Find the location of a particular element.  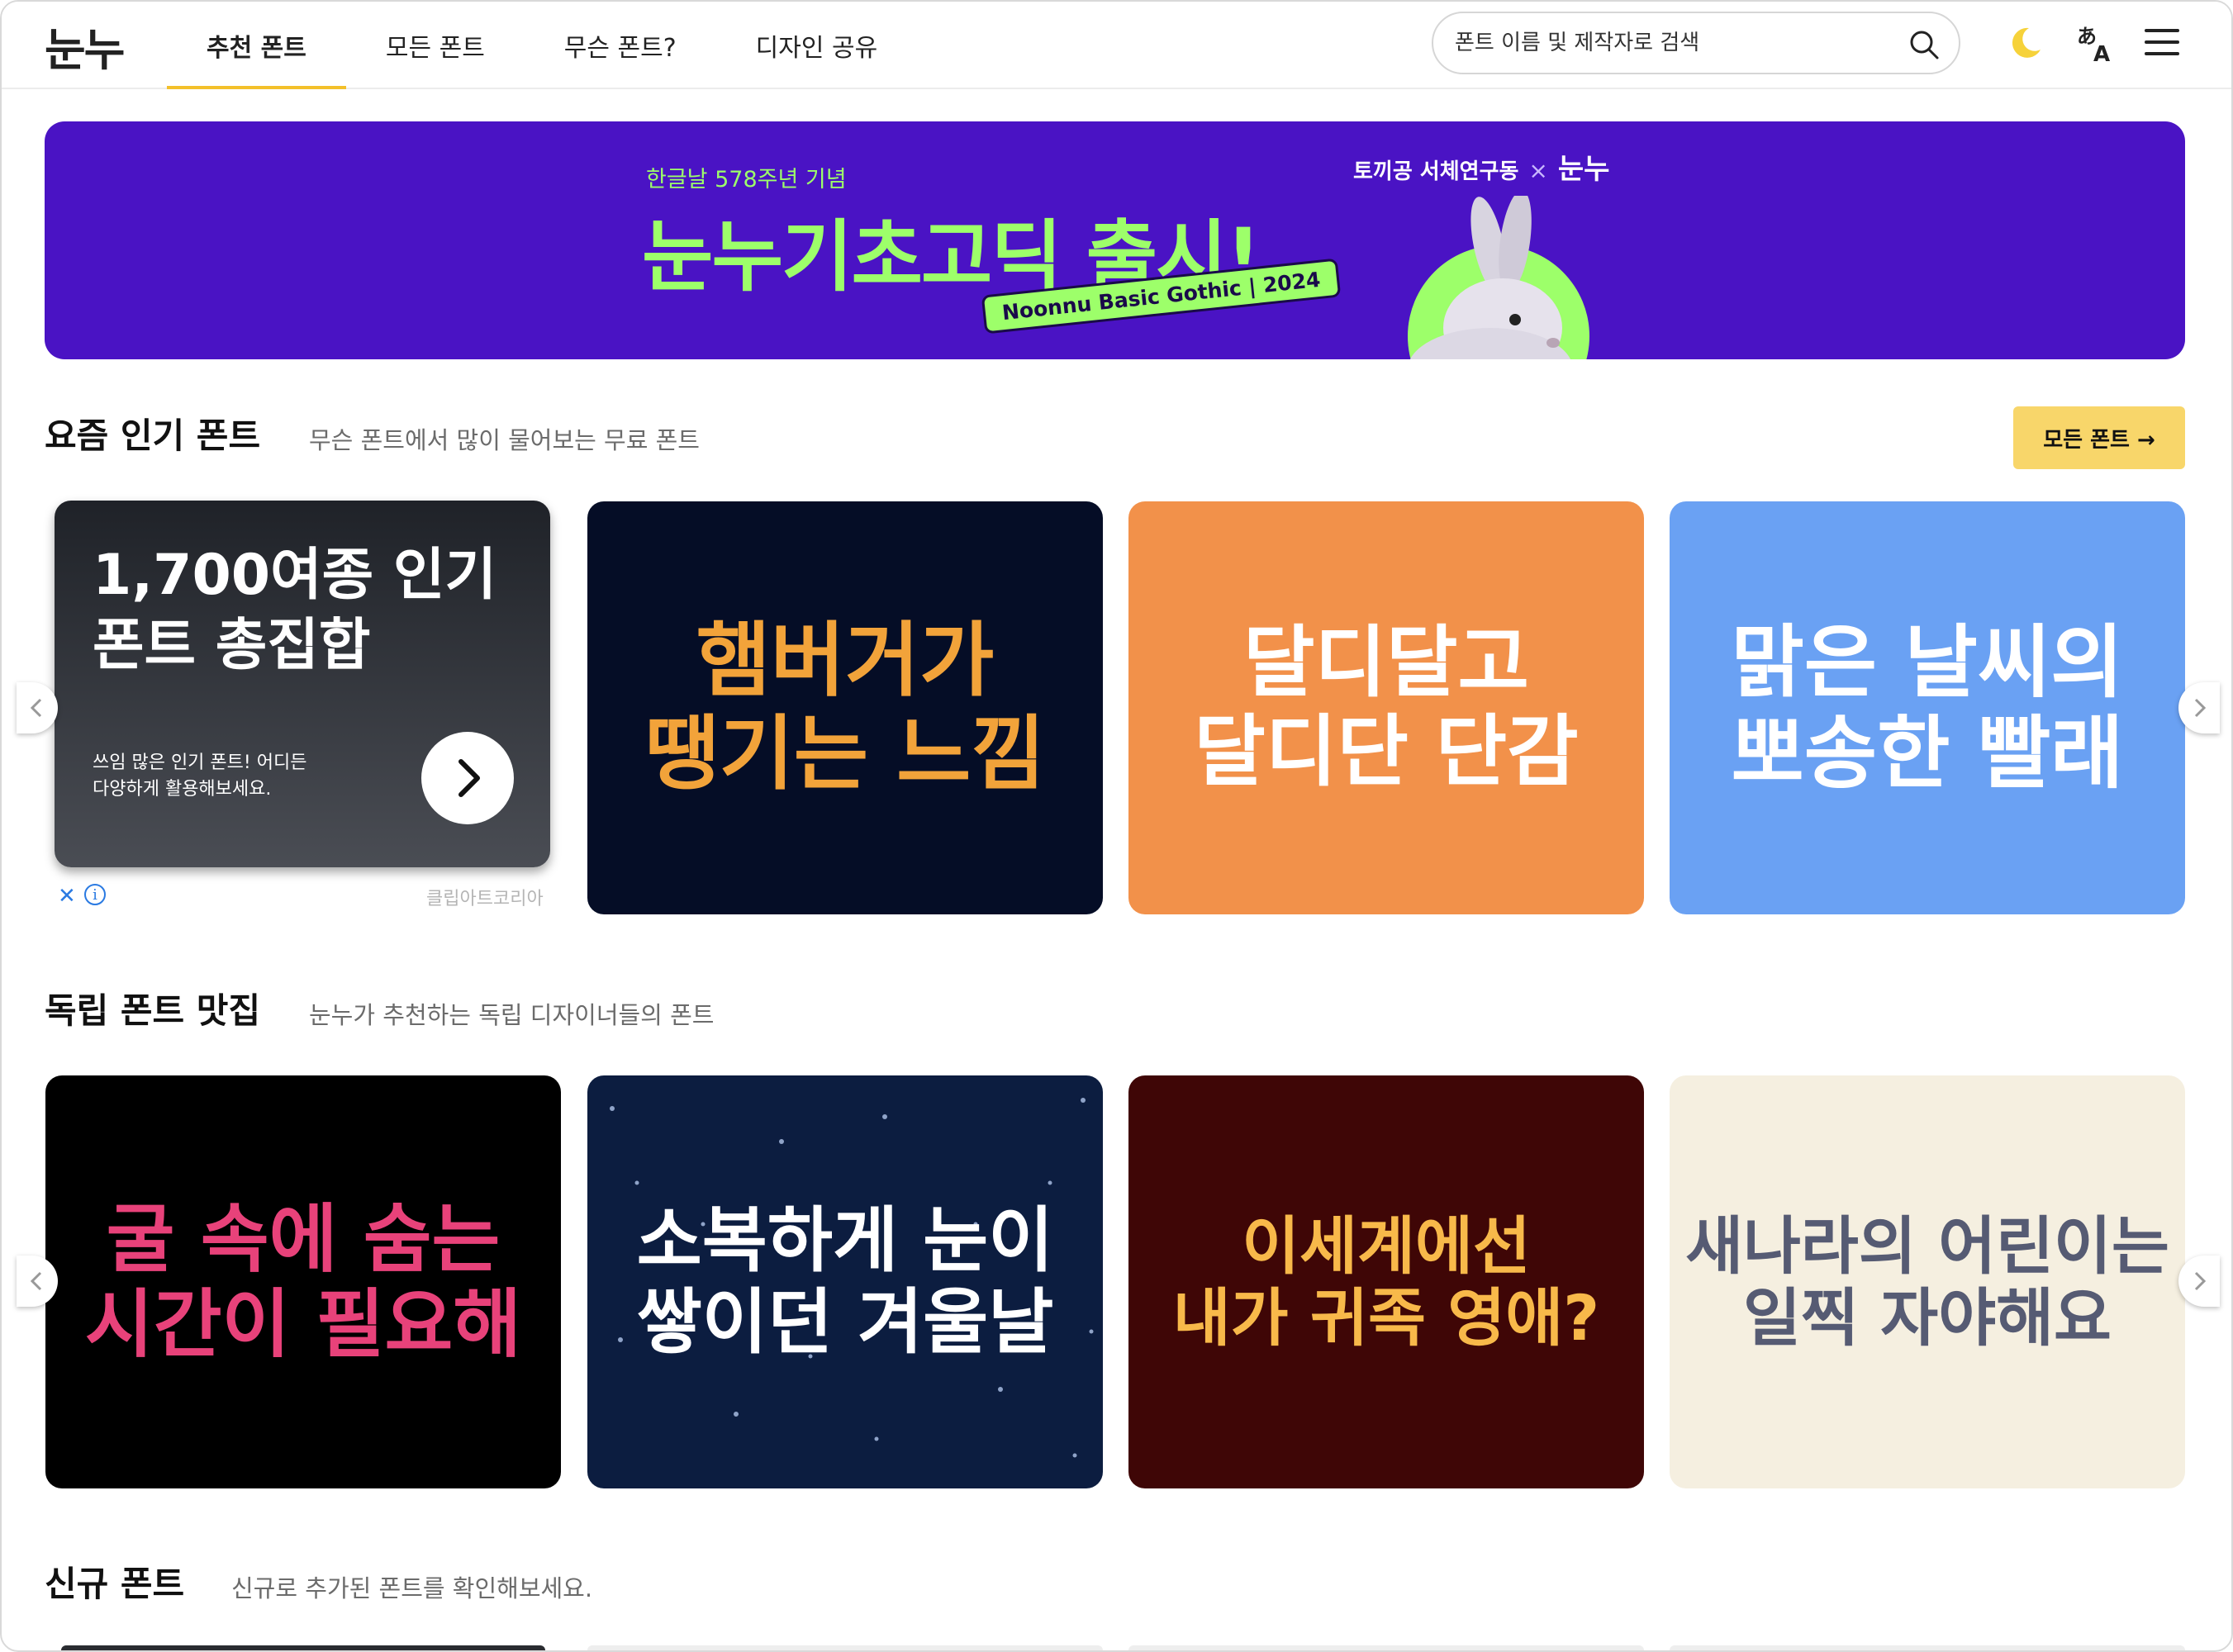

font-card: 햄버거가 땡기는 느낌 is located at coordinates (845, 707).